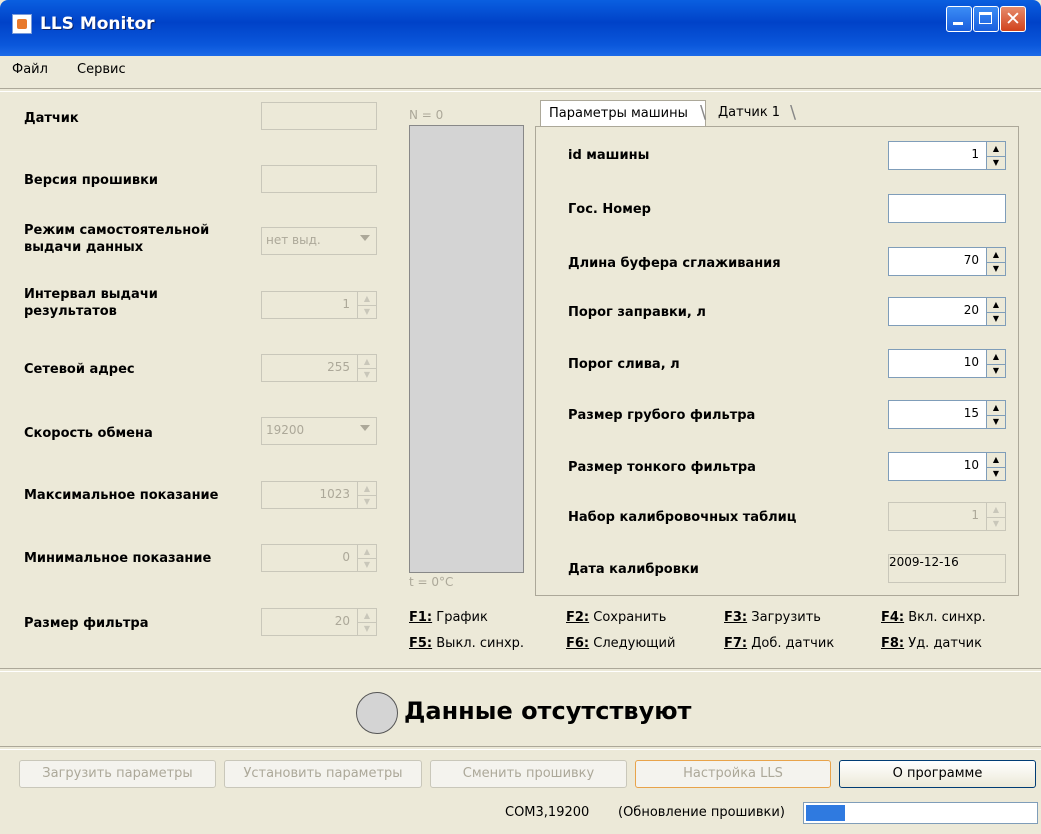 The width and height of the screenshot is (1041, 834). Describe the element at coordinates (86, 623) in the screenshot. I see `filter-size-label: Размер фильтра` at that location.